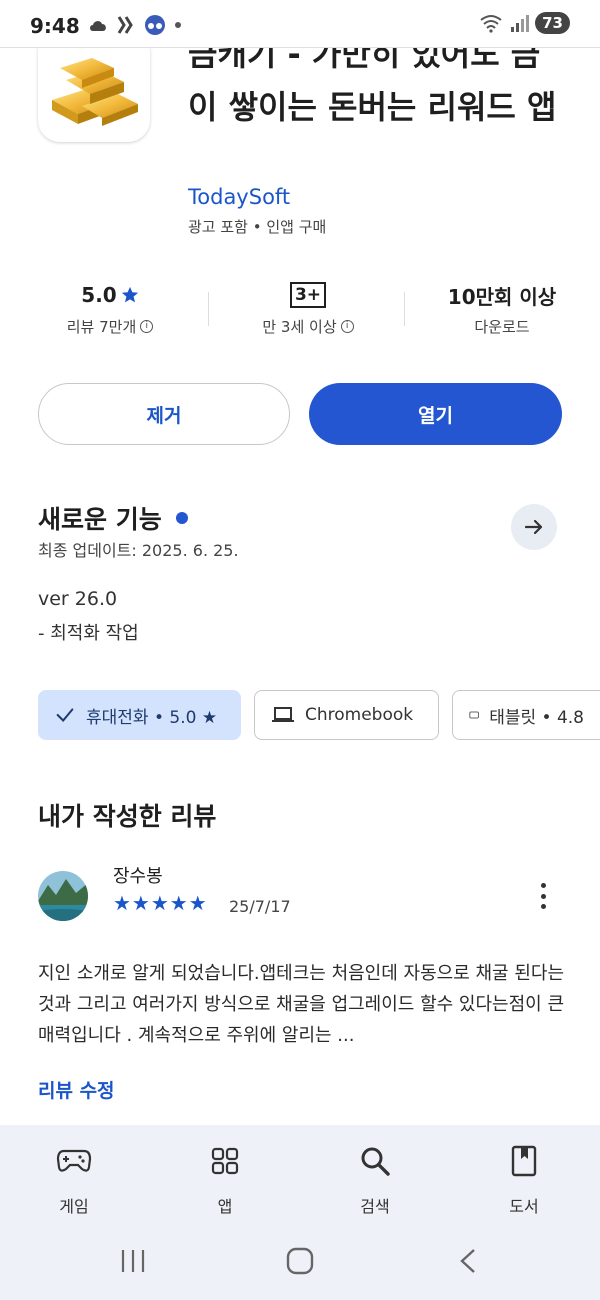  What do you see at coordinates (98, 26) in the screenshot?
I see `cloud-icon` at bounding box center [98, 26].